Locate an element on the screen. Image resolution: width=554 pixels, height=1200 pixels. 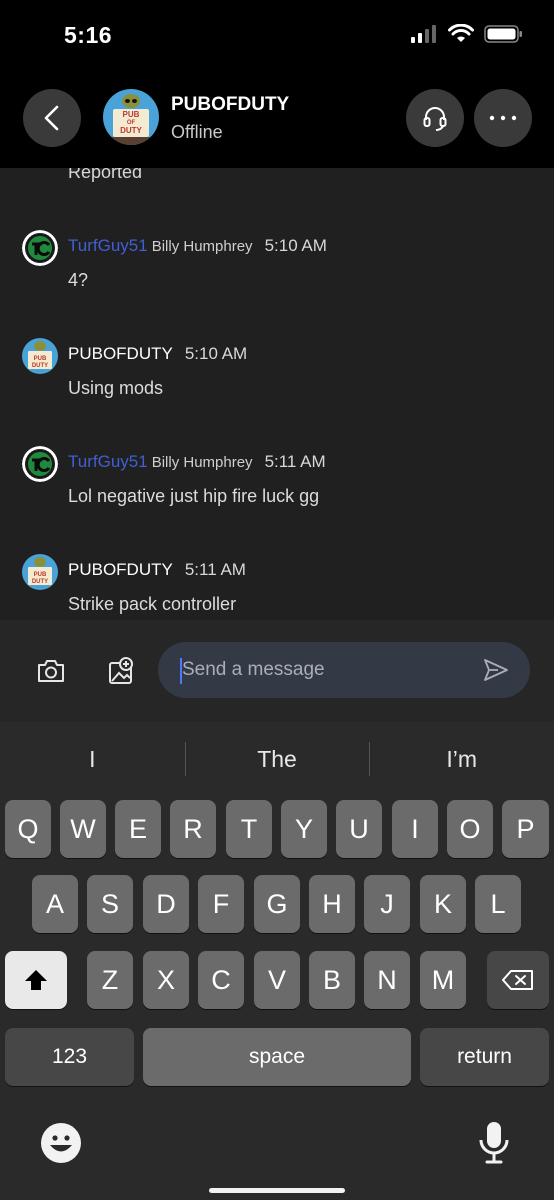
home-indicator is located at coordinates (277, 1190).